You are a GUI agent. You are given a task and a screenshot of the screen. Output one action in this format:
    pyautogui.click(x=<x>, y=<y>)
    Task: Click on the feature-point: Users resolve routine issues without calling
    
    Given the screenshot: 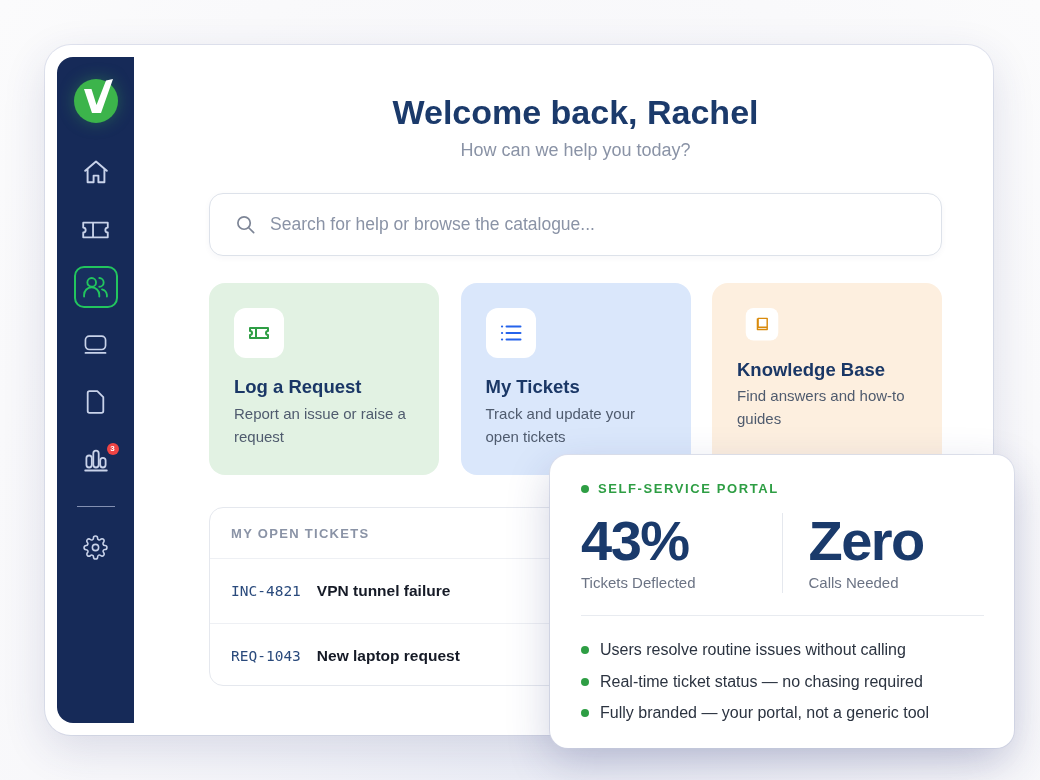 What is the action you would take?
    pyautogui.click(x=753, y=650)
    